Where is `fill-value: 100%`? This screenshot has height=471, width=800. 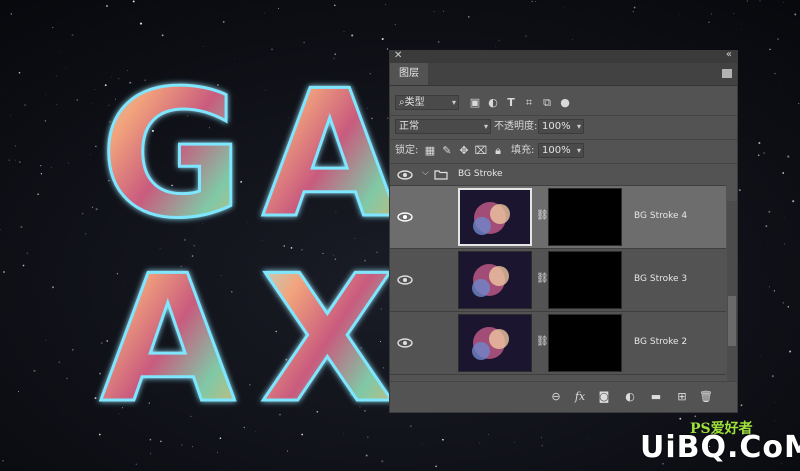
fill-value: 100% is located at coordinates (556, 150).